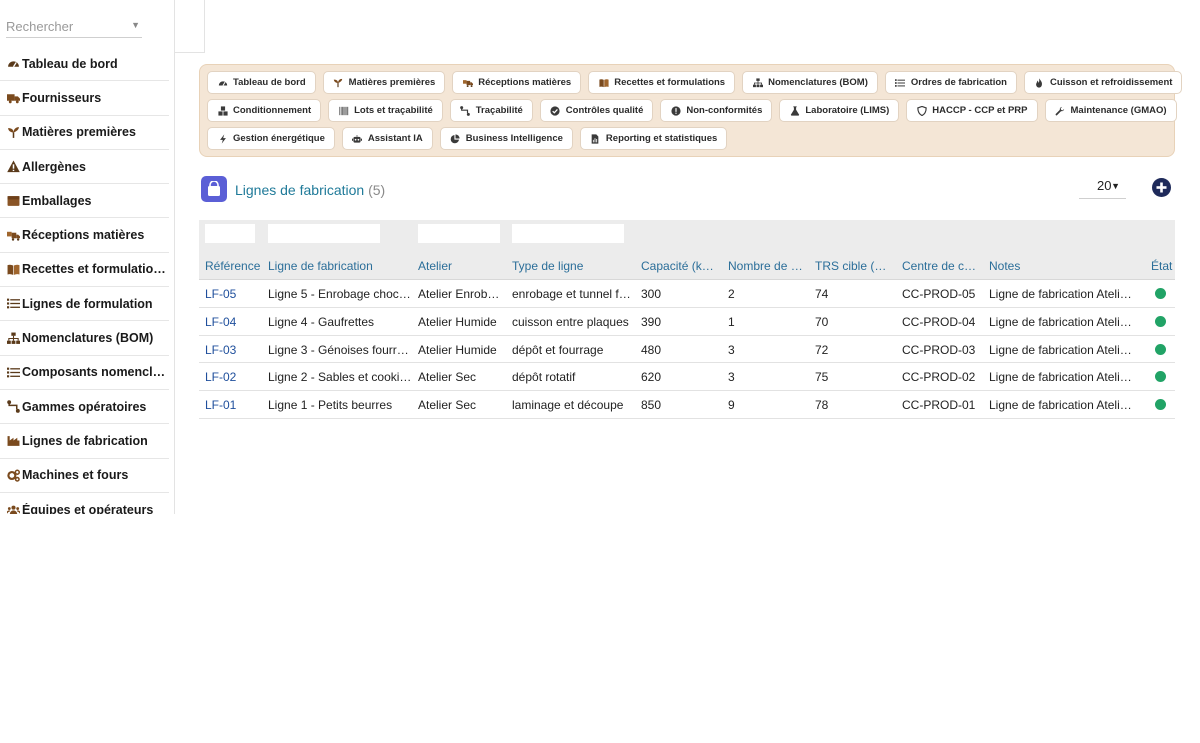 This screenshot has height=743, width=1200. What do you see at coordinates (324, 233) in the screenshot?
I see `filter-ligne` at bounding box center [324, 233].